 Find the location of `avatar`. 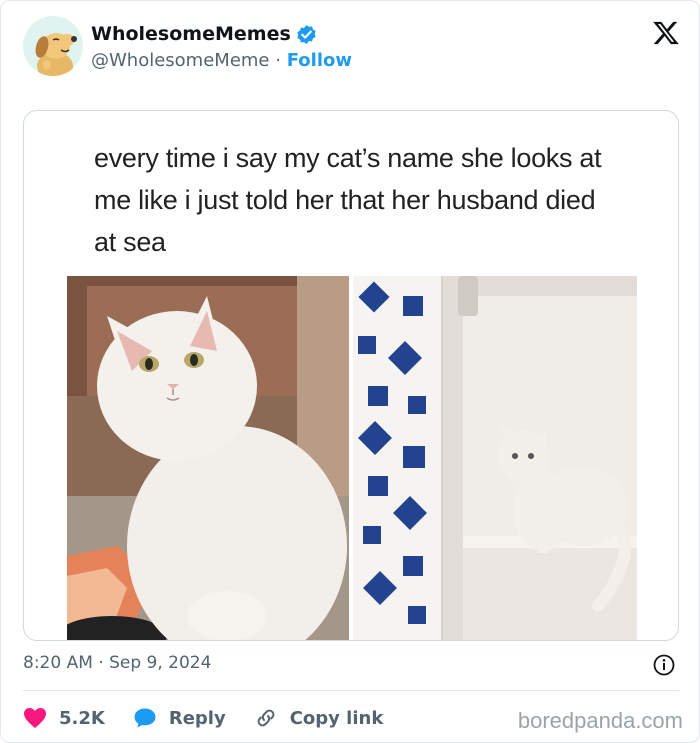

avatar is located at coordinates (53, 46).